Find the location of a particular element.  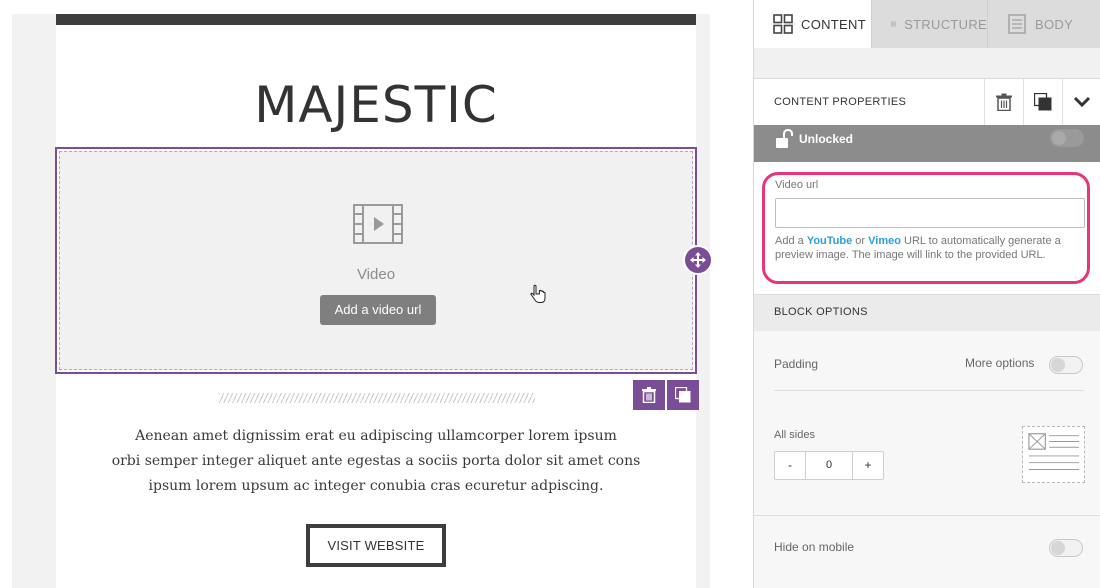

duplicate-content-button is located at coordinates (1042, 102).